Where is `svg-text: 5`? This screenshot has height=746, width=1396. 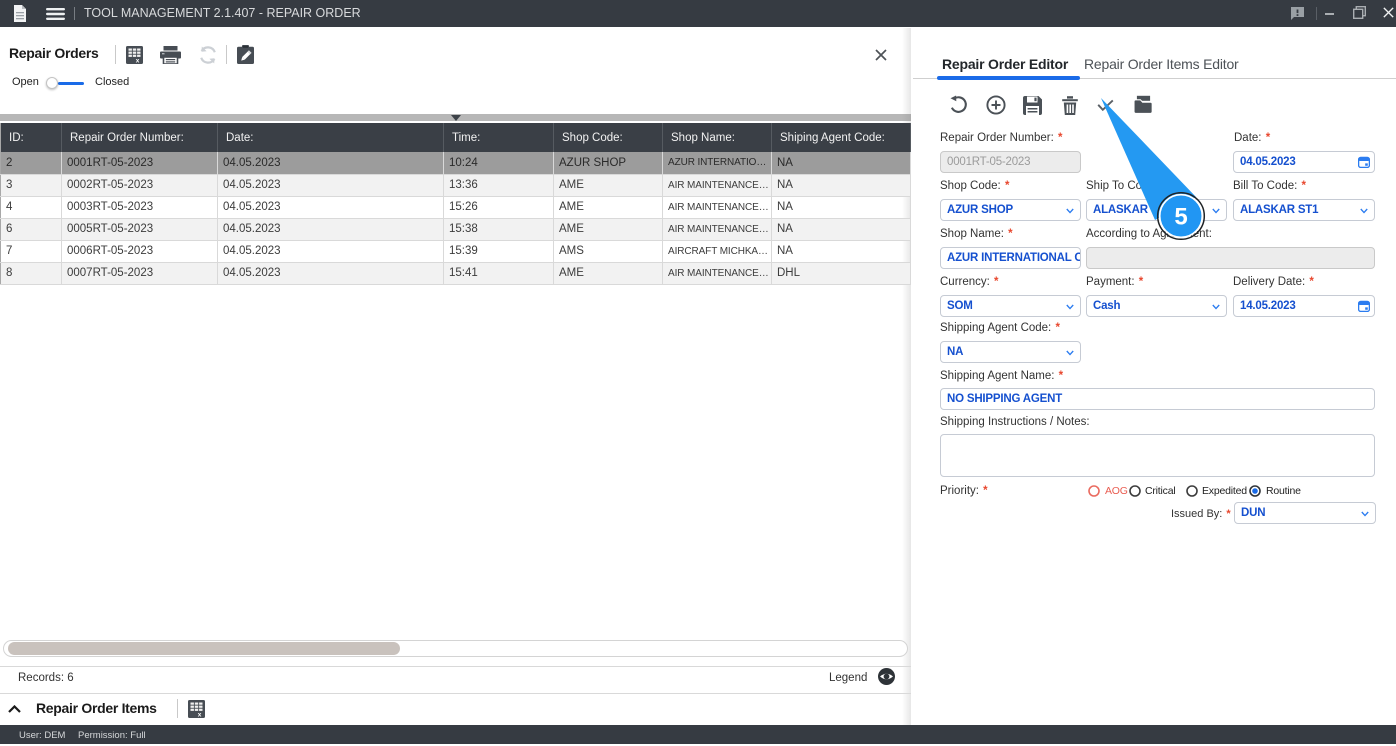 svg-text: 5 is located at coordinates (1180, 217).